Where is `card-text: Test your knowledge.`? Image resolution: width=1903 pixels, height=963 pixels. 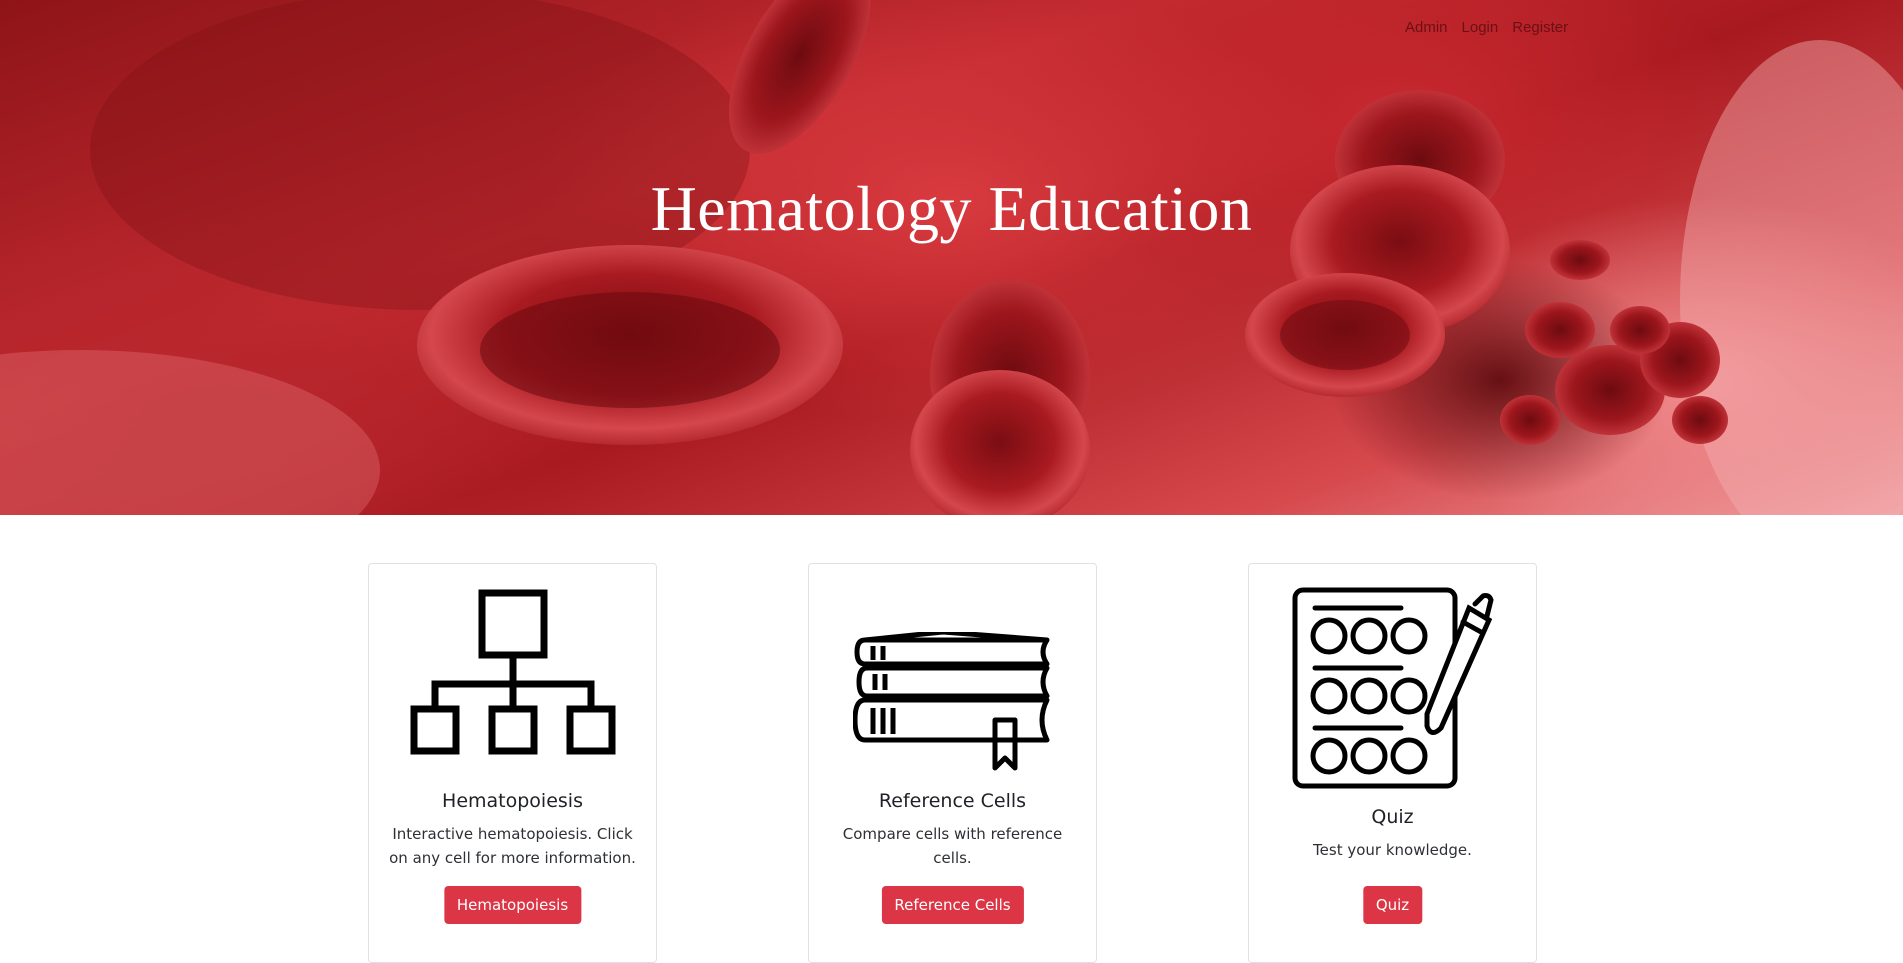
card-text: Test your knowledge. is located at coordinates (1392, 850).